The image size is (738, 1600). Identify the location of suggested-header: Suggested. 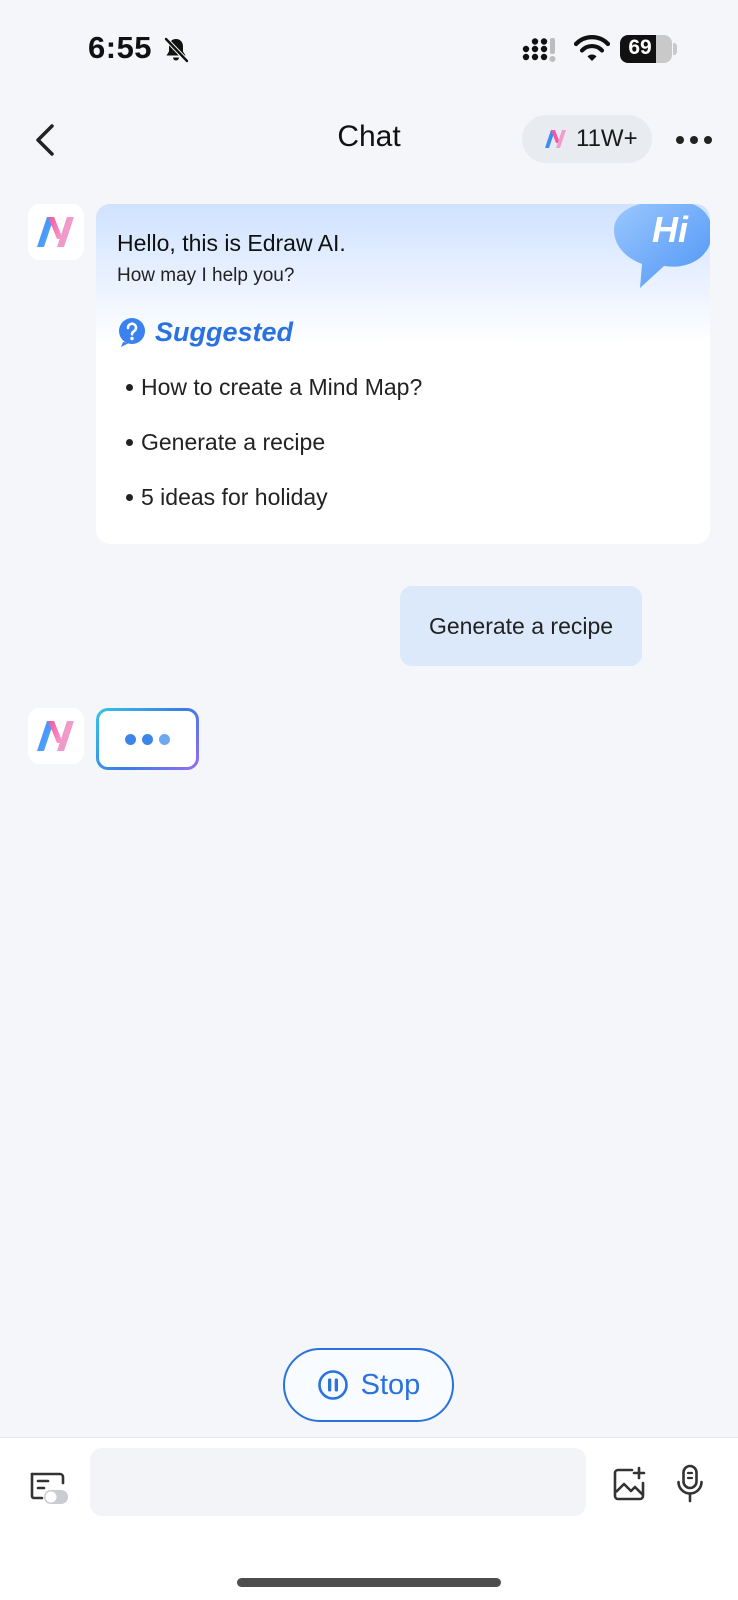
(205, 332).